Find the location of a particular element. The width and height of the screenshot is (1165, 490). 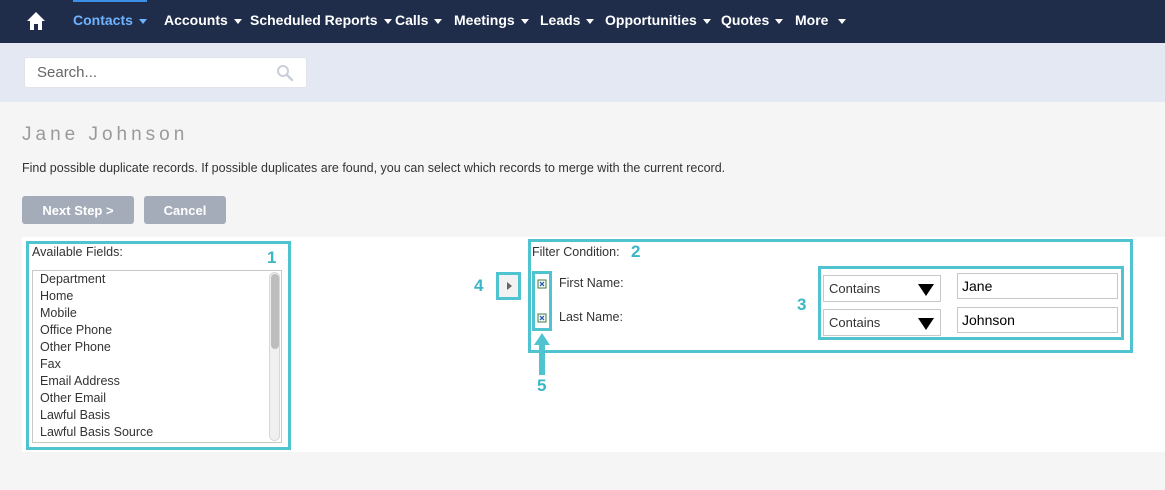

list-item: Department is located at coordinates (157, 279).